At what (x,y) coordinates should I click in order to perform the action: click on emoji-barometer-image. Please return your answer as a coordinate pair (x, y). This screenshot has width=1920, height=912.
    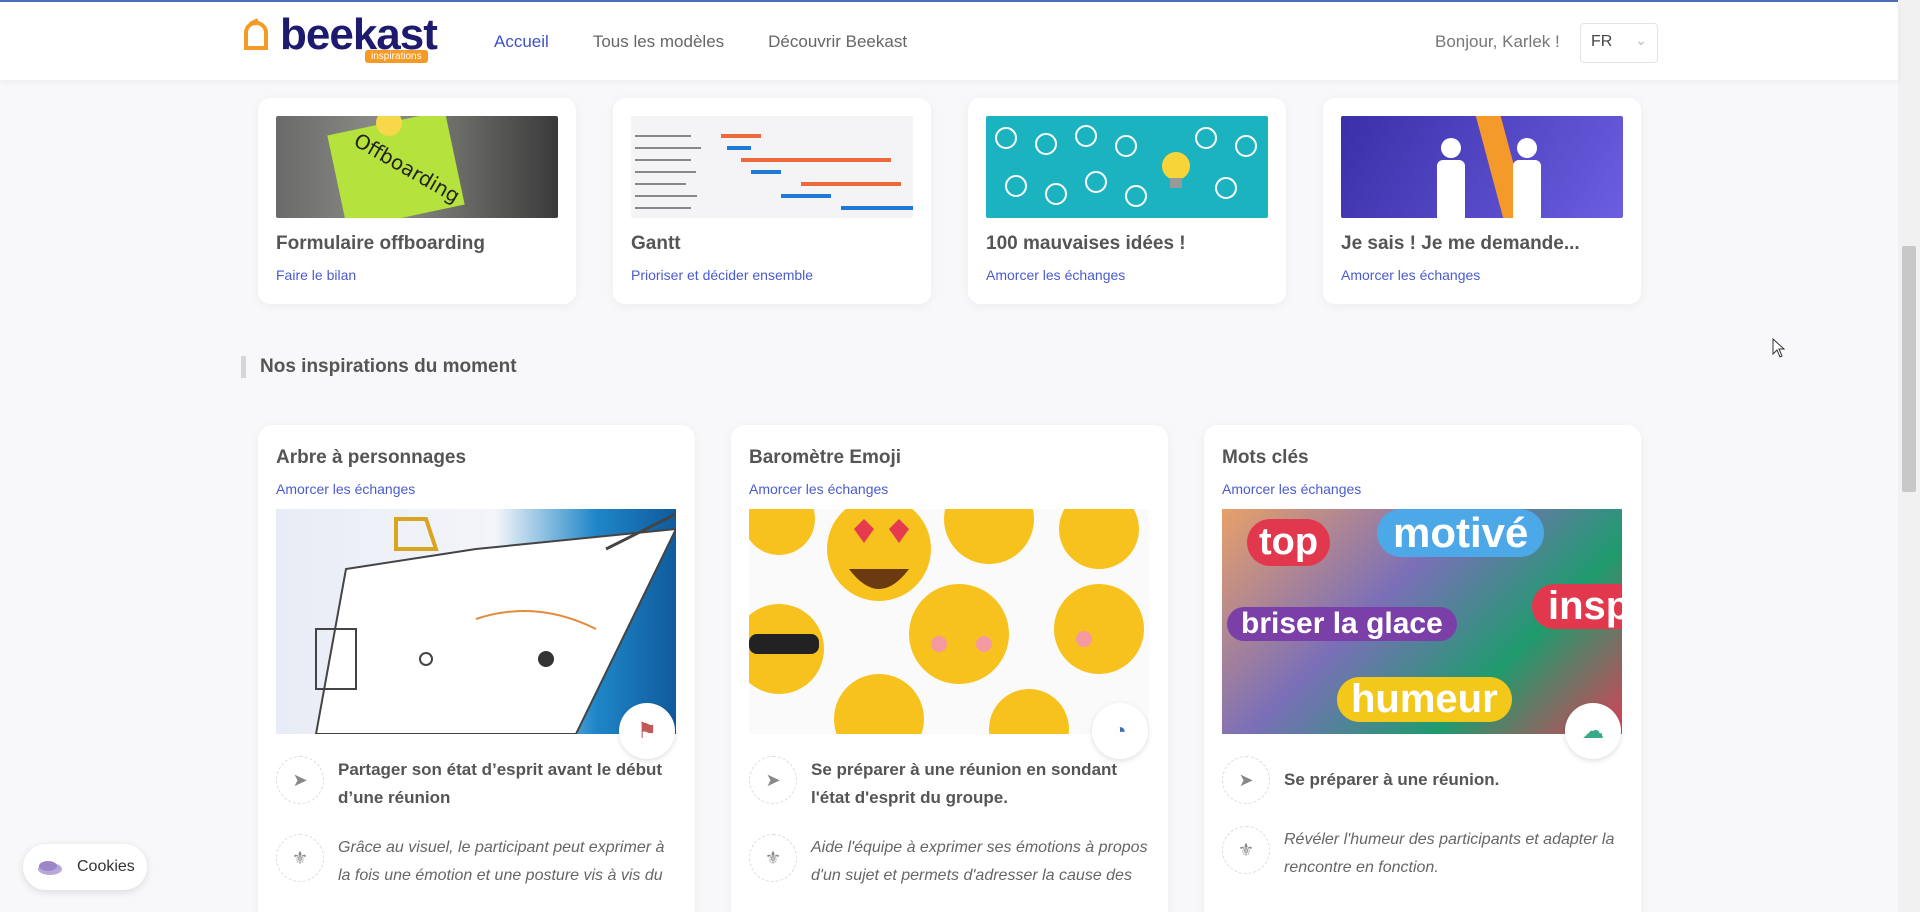
    Looking at the image, I should click on (949, 621).